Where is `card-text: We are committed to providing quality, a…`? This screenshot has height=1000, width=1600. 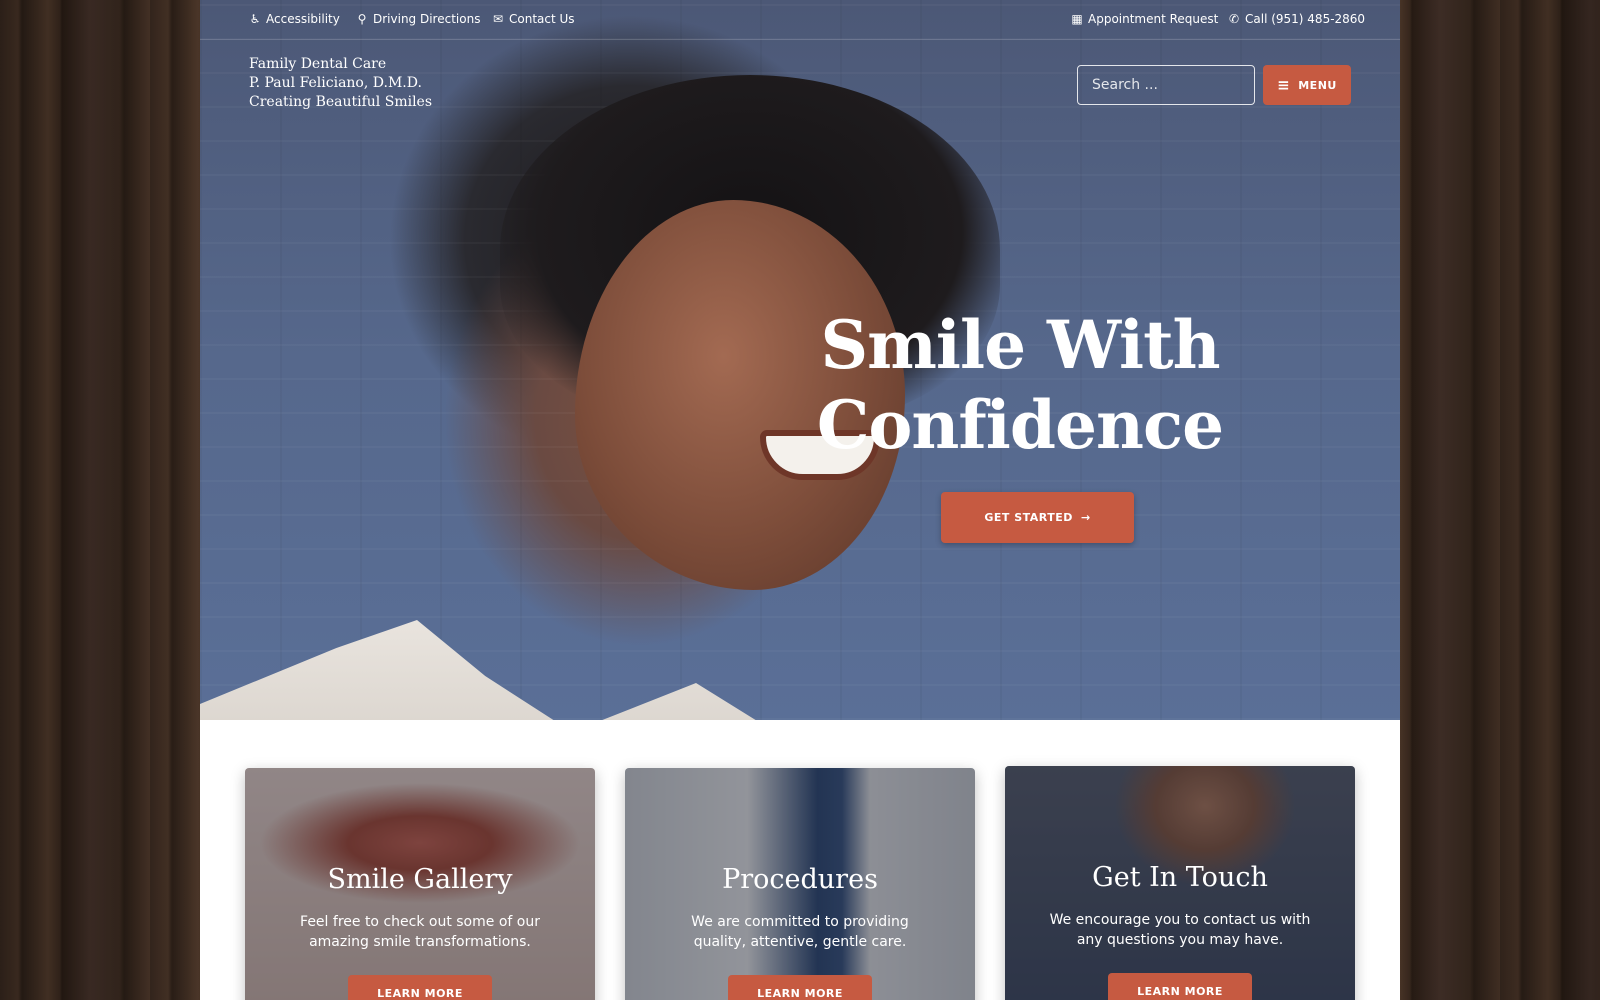 card-text: We are committed to providing quality, a… is located at coordinates (800, 932).